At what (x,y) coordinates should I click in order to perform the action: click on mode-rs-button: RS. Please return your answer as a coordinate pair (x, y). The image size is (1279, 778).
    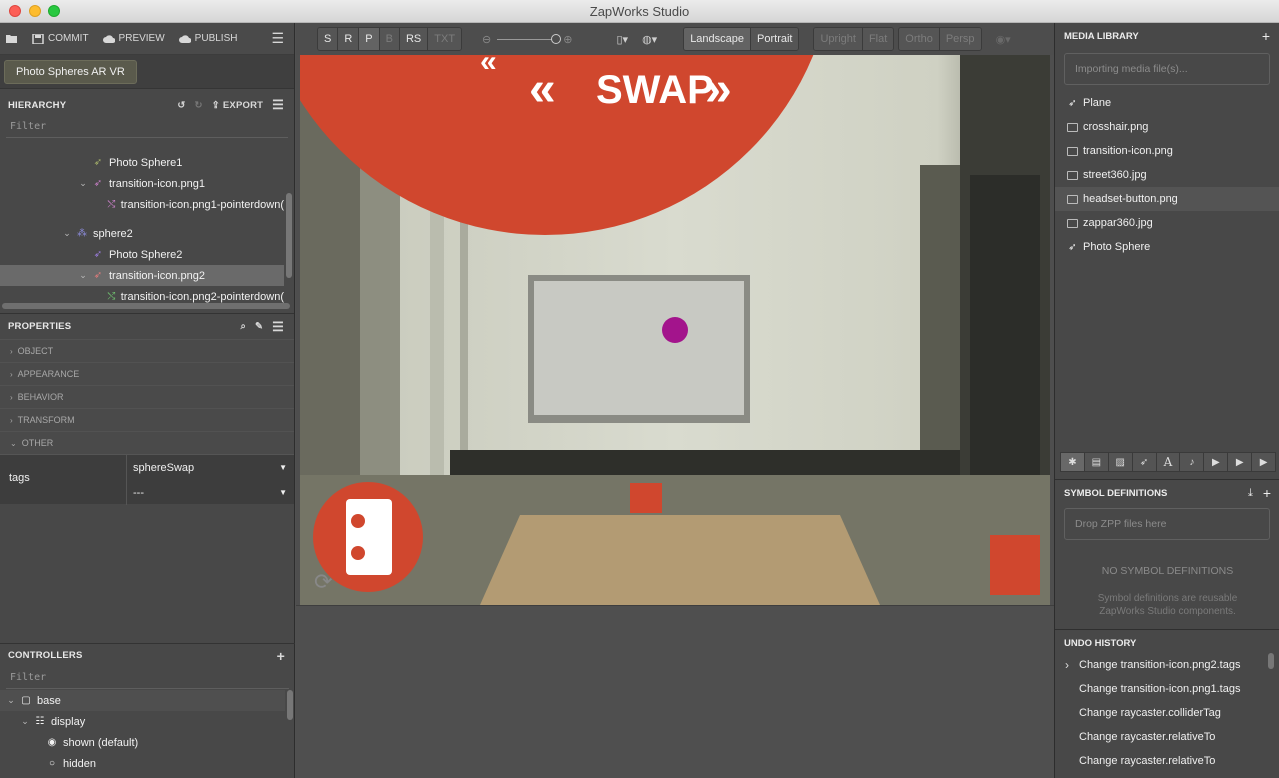
    Looking at the image, I should click on (414, 39).